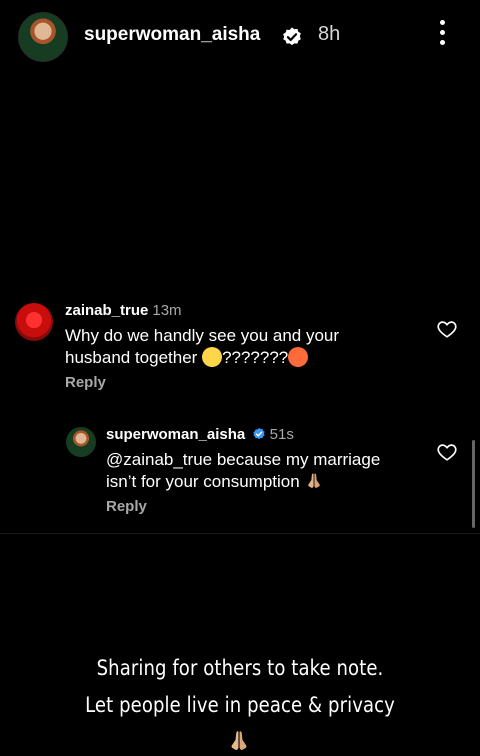 Image resolution: width=480 pixels, height=756 pixels. I want to click on divider, so click(240, 533).